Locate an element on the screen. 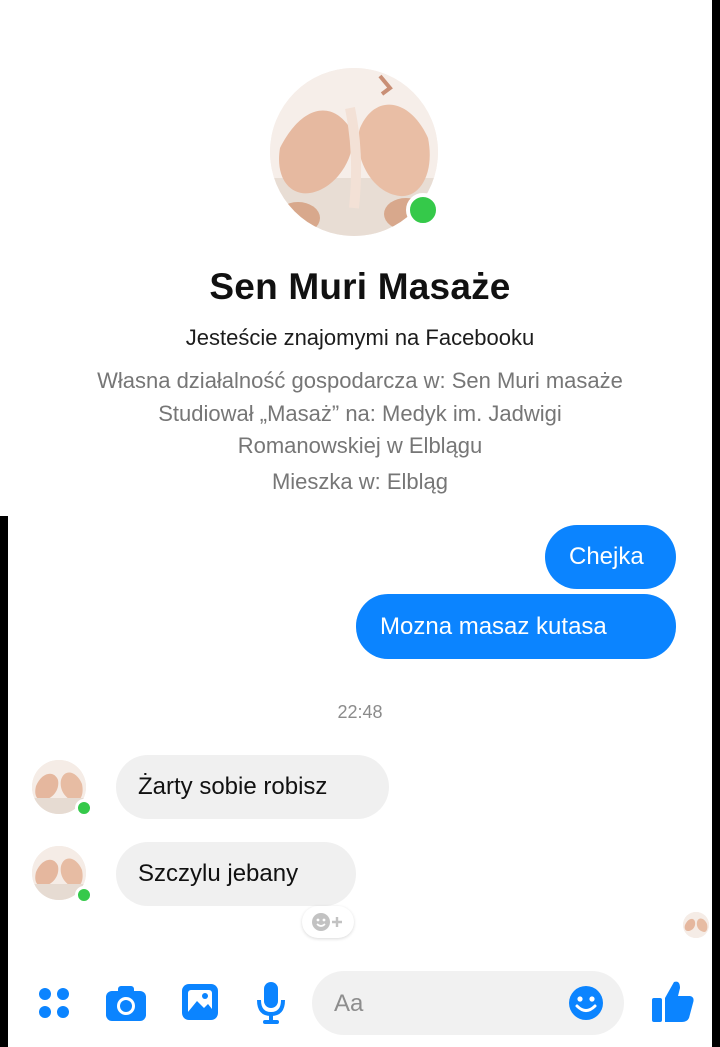 The image size is (720, 1047). incoming-message: Żarty sobie robisz is located at coordinates (252, 787).